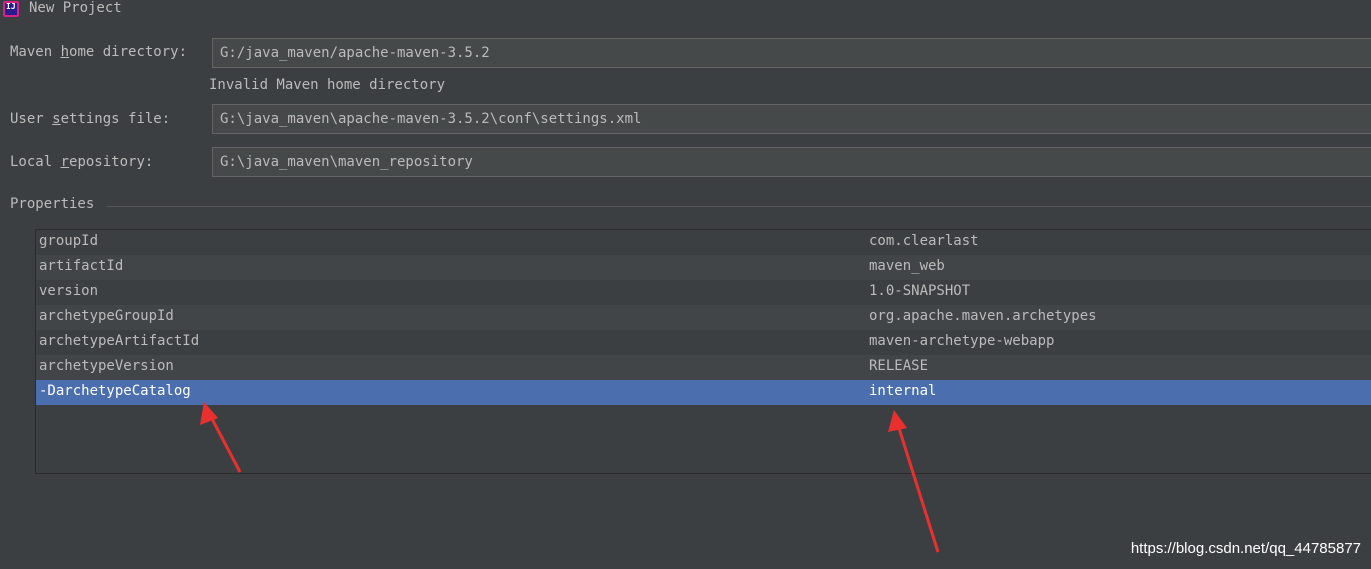  Describe the element at coordinates (221, 437) in the screenshot. I see `arrow-to-key` at that location.